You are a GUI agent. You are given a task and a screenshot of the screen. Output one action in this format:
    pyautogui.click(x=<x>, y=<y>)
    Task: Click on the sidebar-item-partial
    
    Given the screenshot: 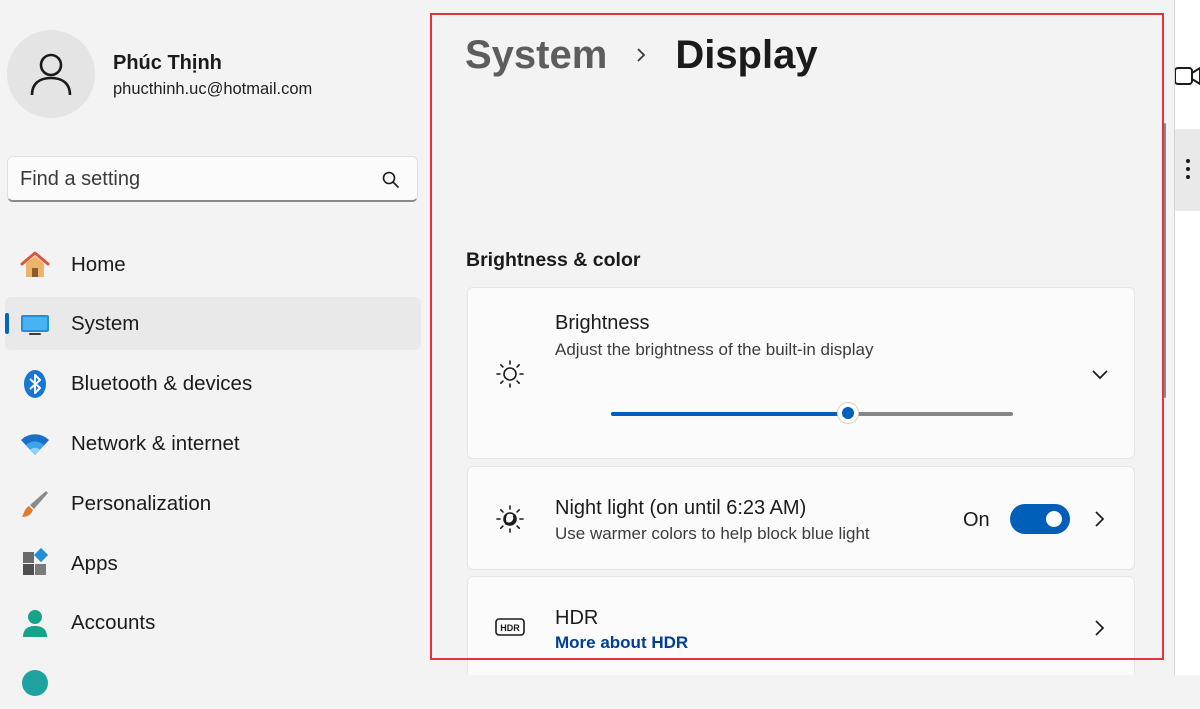 What is the action you would take?
    pyautogui.click(x=213, y=682)
    